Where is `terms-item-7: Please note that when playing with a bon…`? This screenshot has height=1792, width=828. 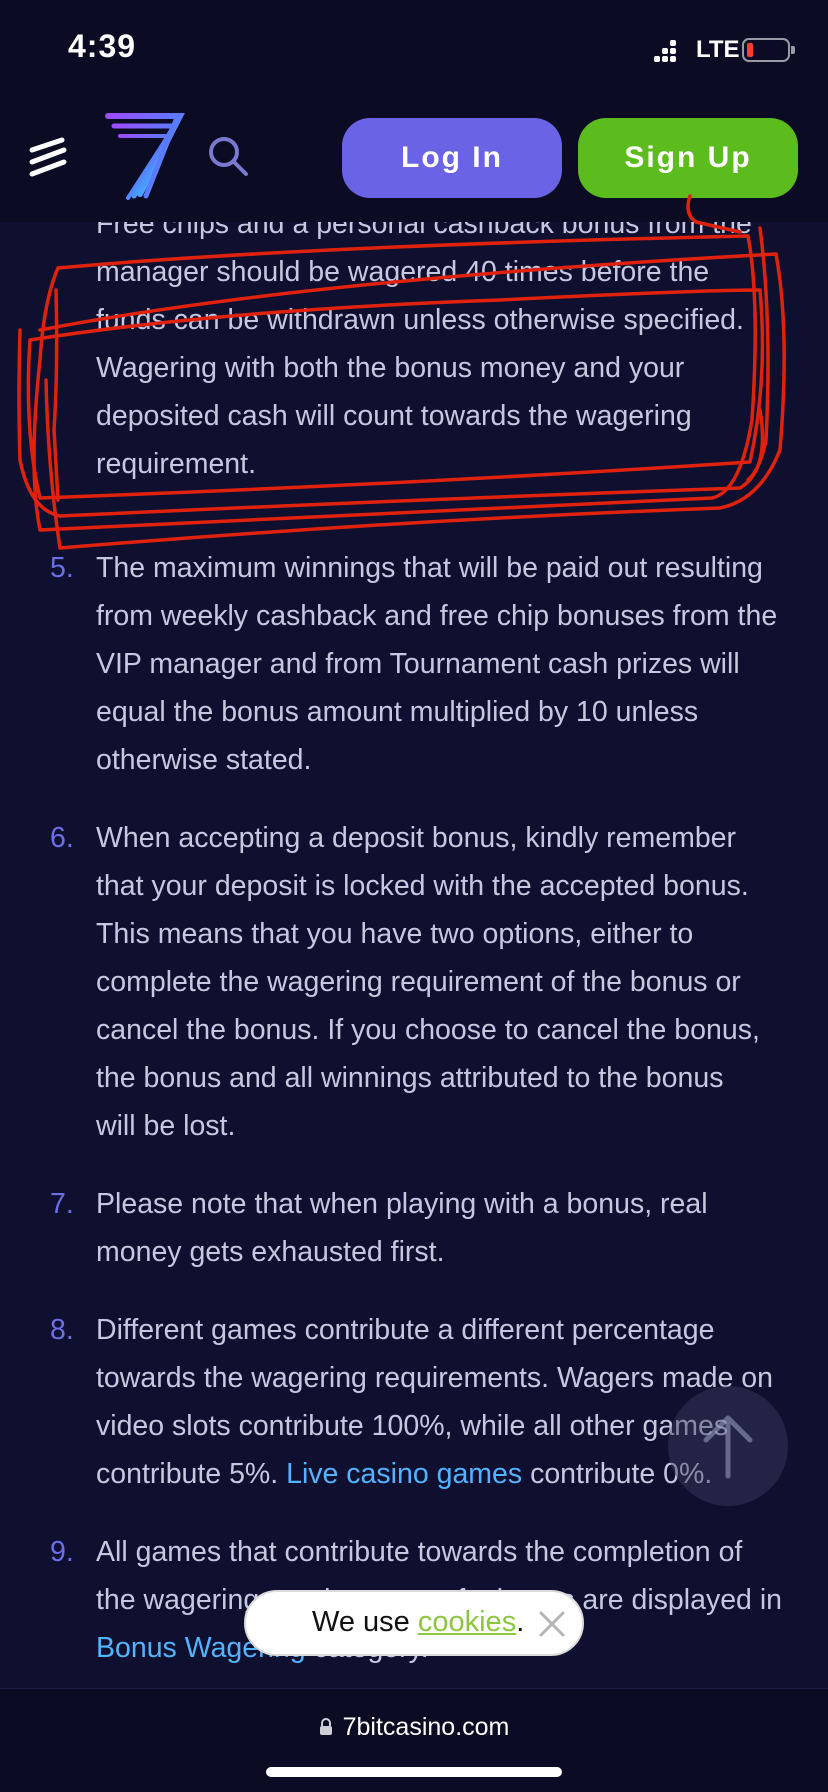 terms-item-7: Please note that when playing with a bon… is located at coordinates (446, 1228).